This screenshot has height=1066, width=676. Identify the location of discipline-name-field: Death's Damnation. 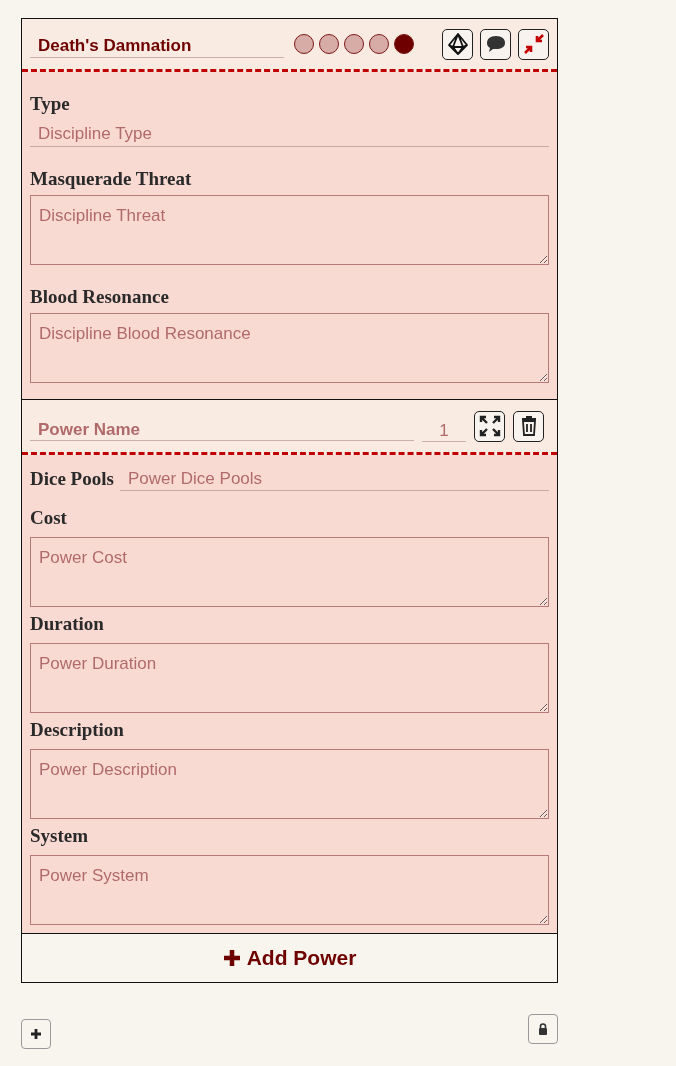
(157, 44).